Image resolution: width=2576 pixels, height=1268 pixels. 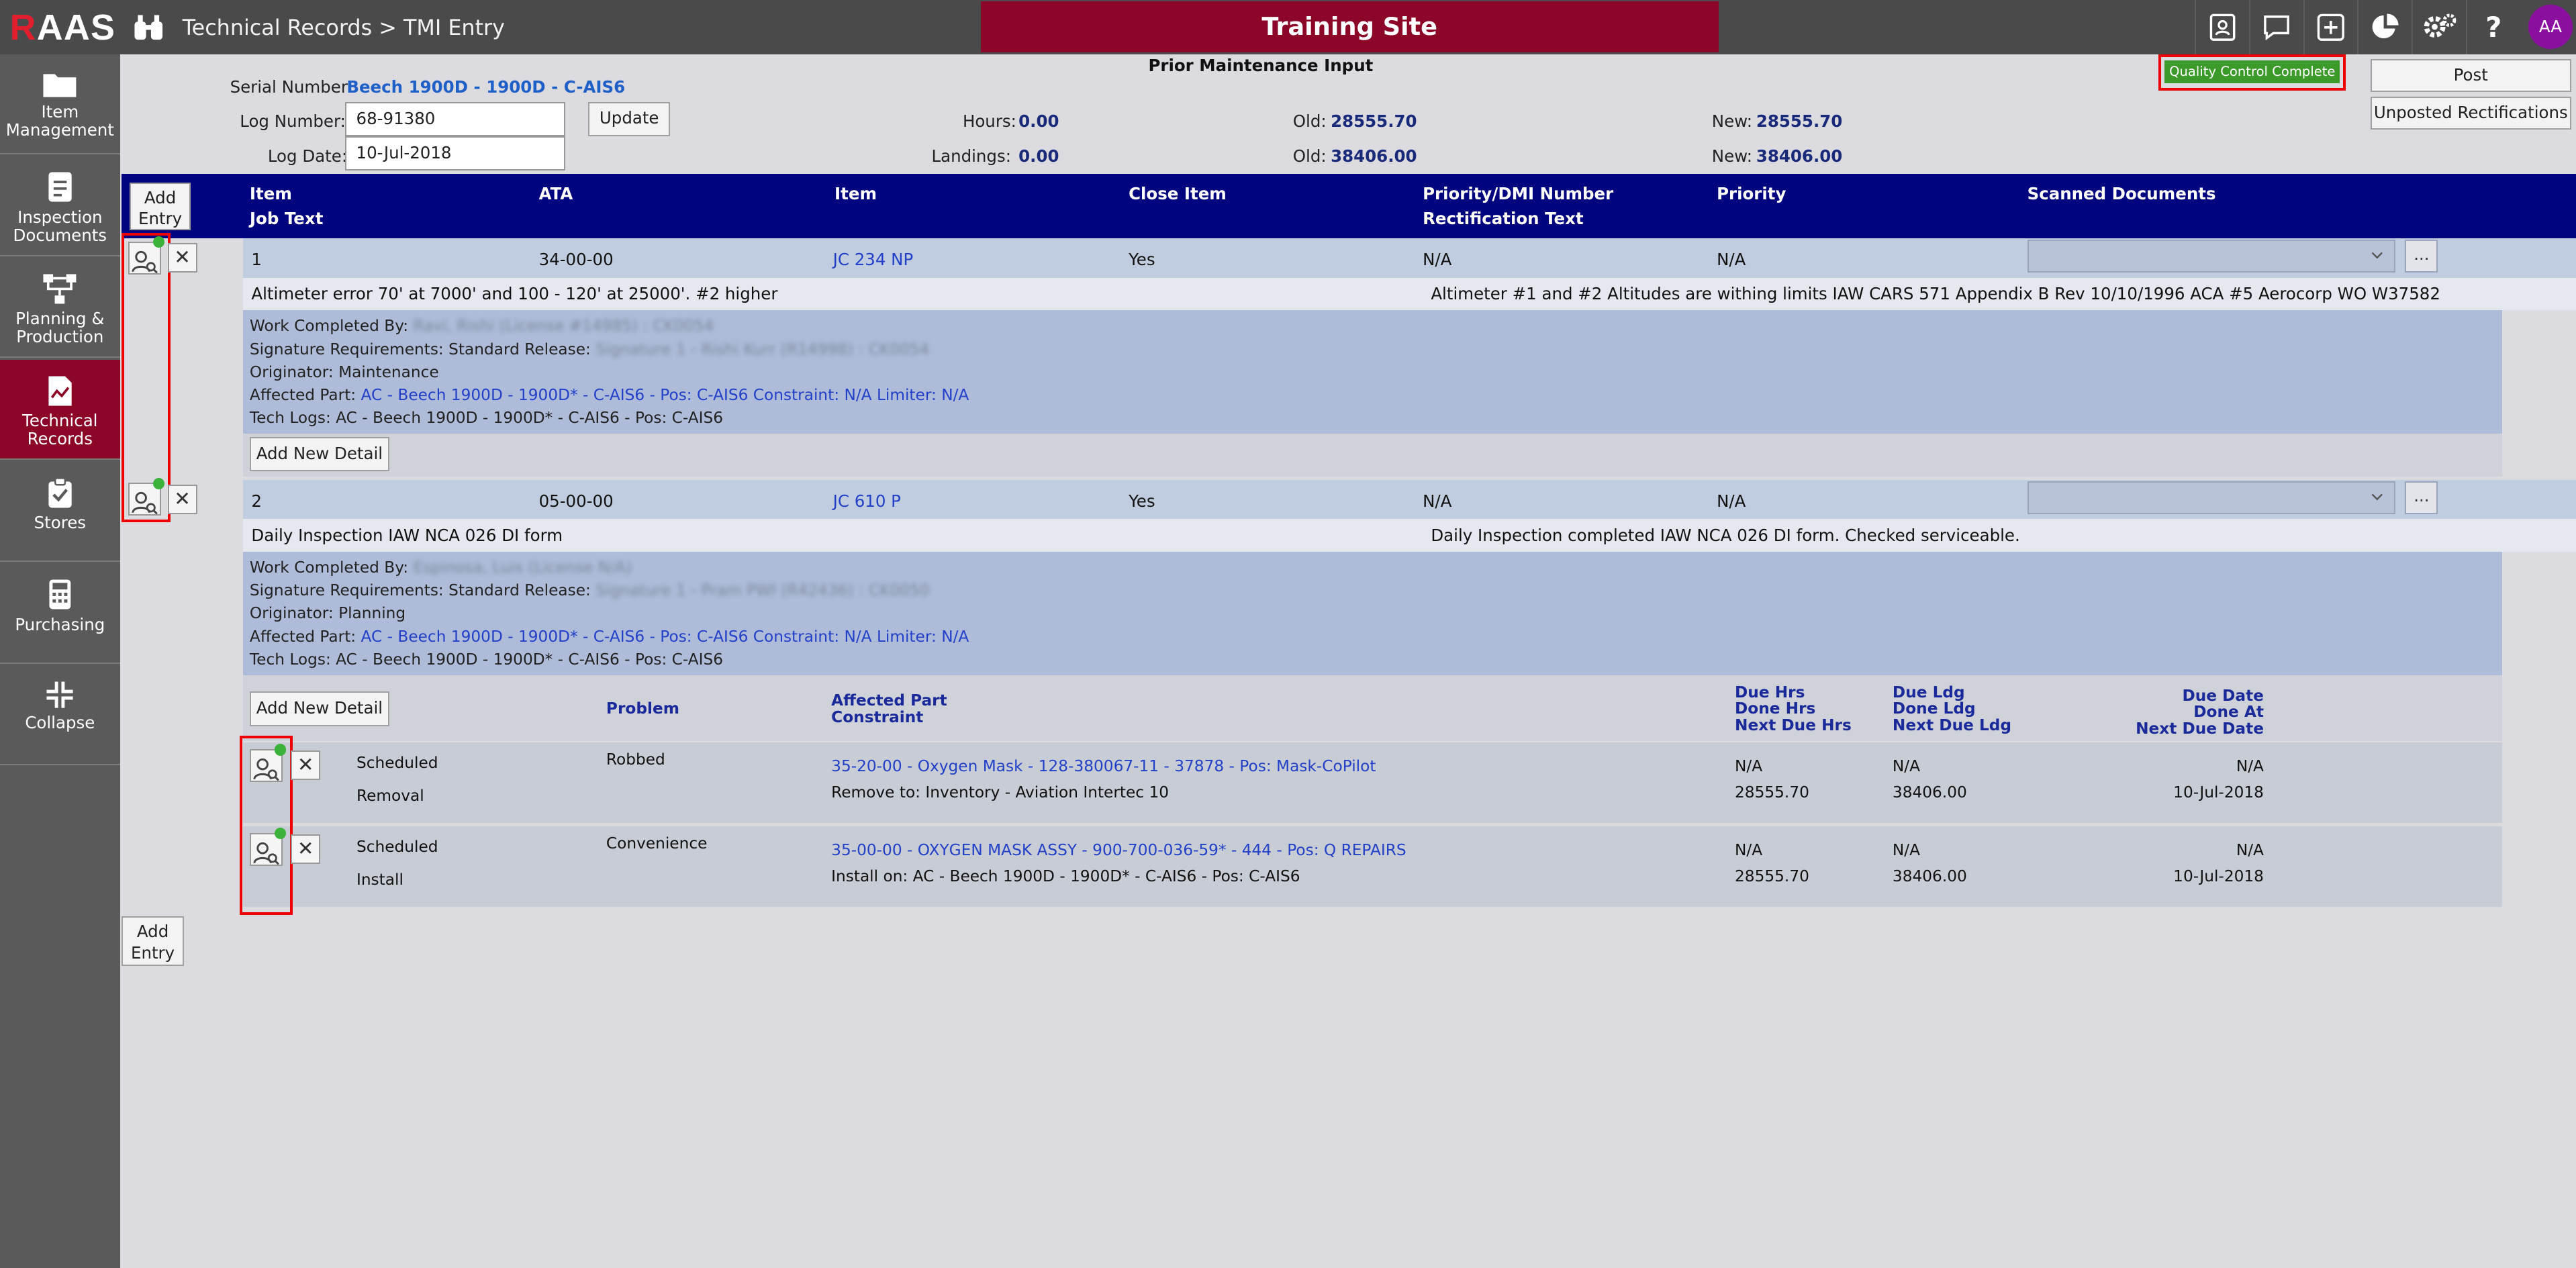 I want to click on entry-item-number: 2, so click(x=256, y=501).